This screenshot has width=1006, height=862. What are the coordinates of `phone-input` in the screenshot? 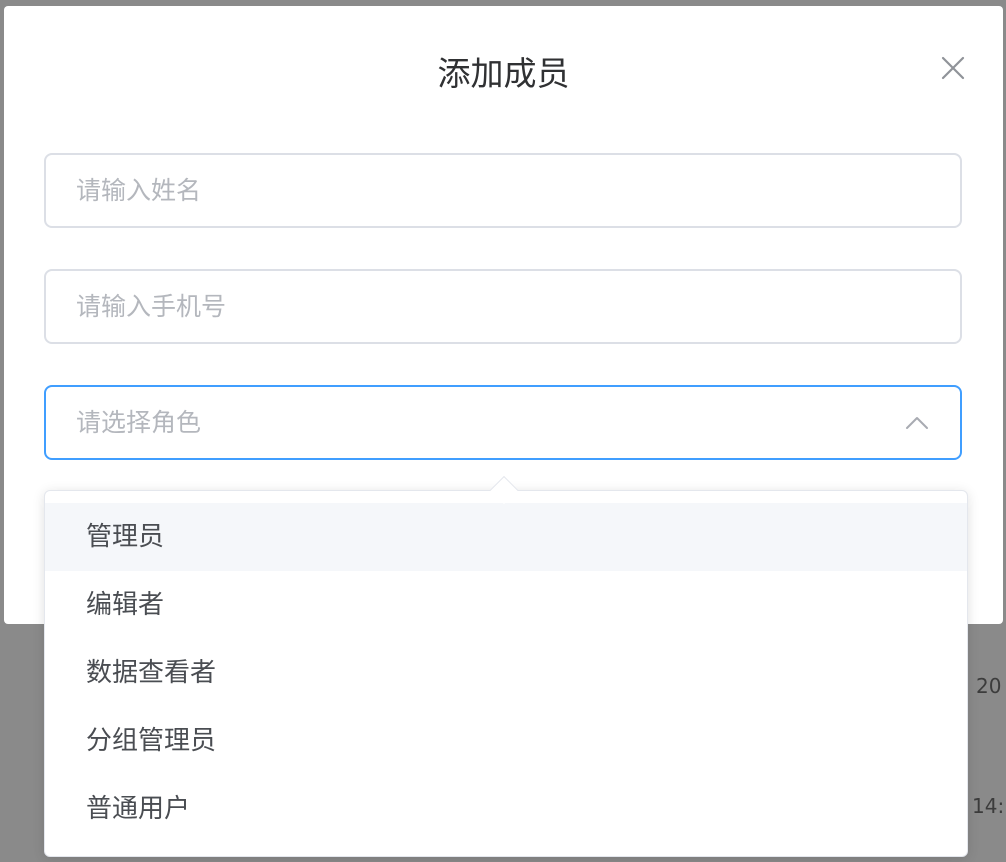 It's located at (503, 306).